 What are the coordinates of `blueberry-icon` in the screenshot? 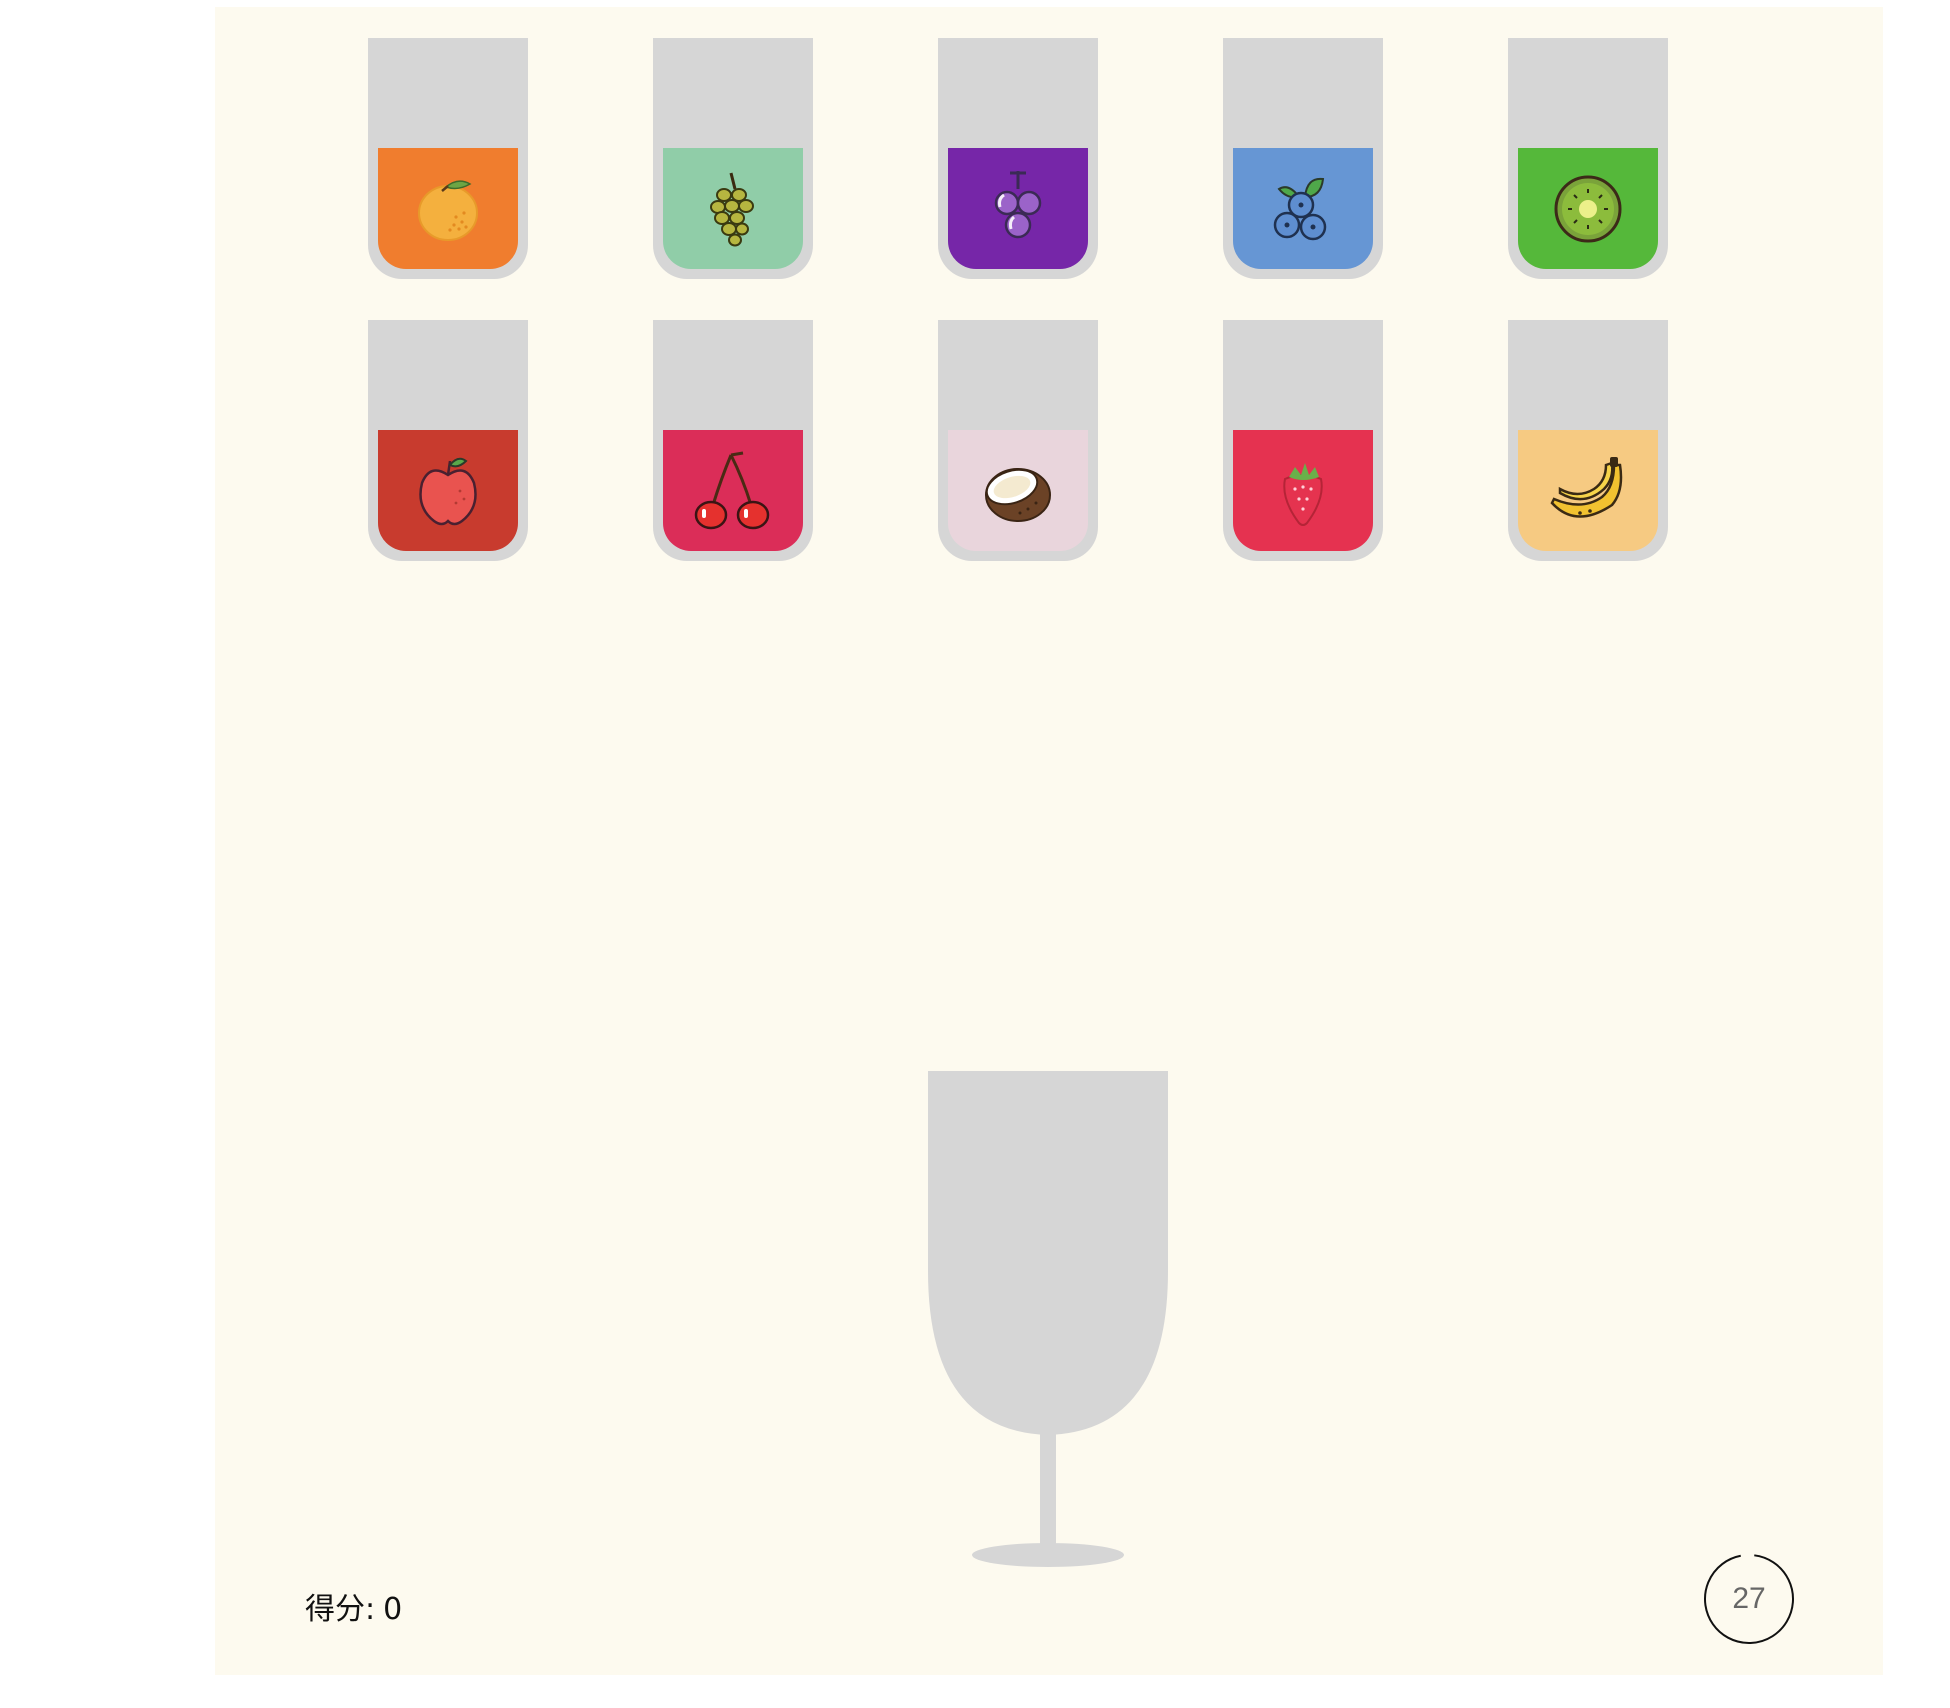 It's located at (1300, 208).